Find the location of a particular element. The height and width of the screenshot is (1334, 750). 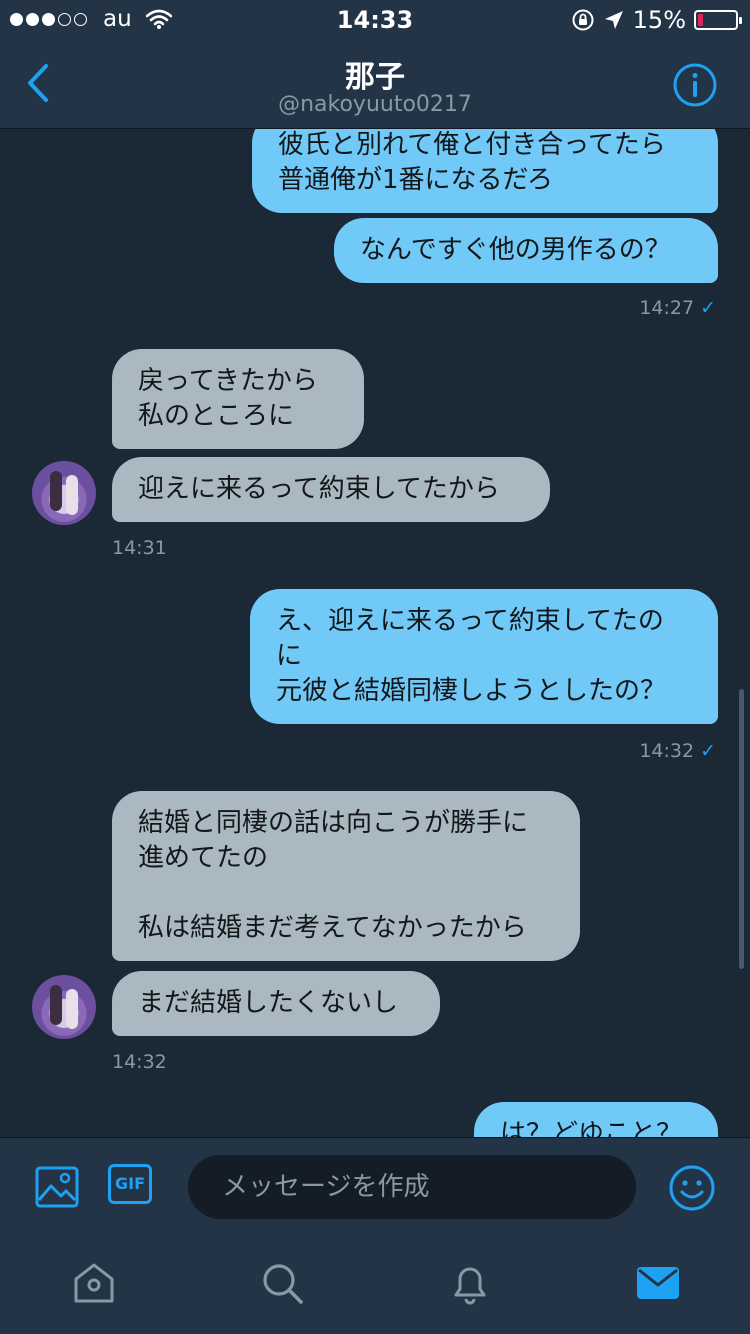

message-timestamp: 14:32 is located at coordinates (139, 1062).